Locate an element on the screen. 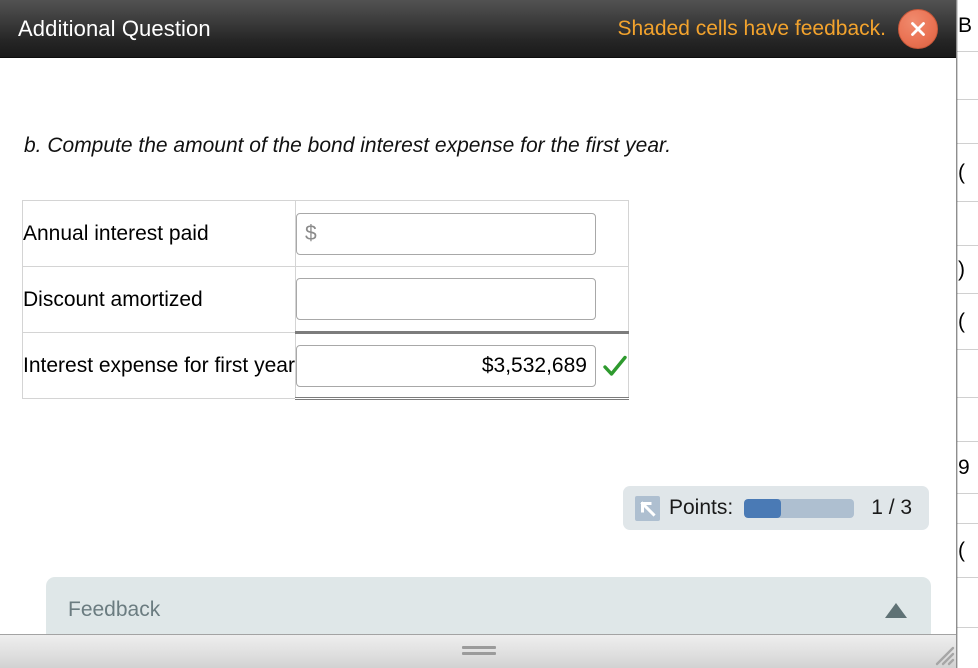 Image resolution: width=978 pixels, height=668 pixels. background-cell: 9 is located at coordinates (966, 468).